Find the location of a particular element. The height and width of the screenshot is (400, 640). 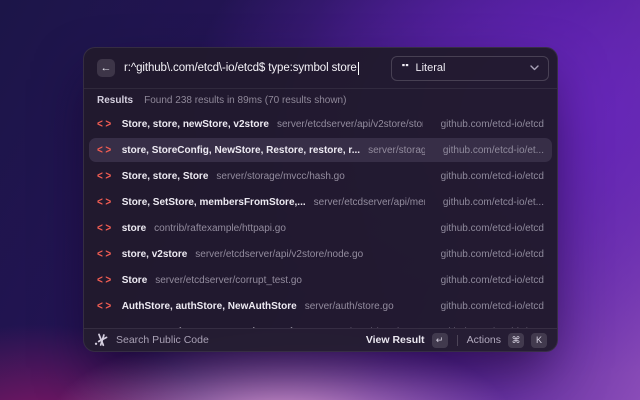

pattern-type-dropdown: “ Literal is located at coordinates (470, 68).